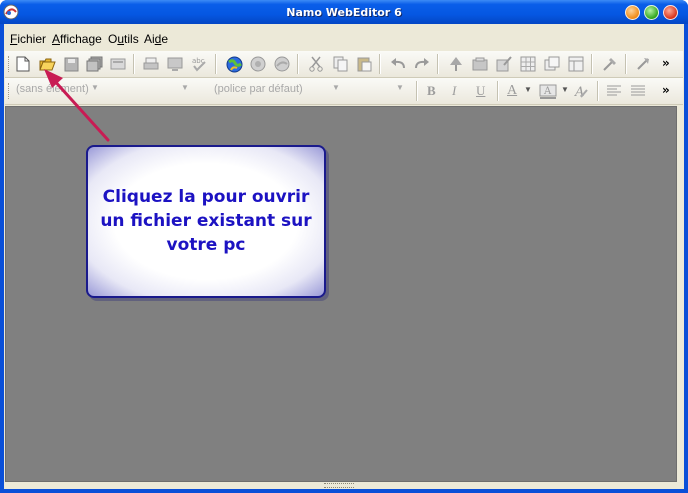  Describe the element at coordinates (480, 64) in the screenshot. I see `insert-form-icon` at that location.